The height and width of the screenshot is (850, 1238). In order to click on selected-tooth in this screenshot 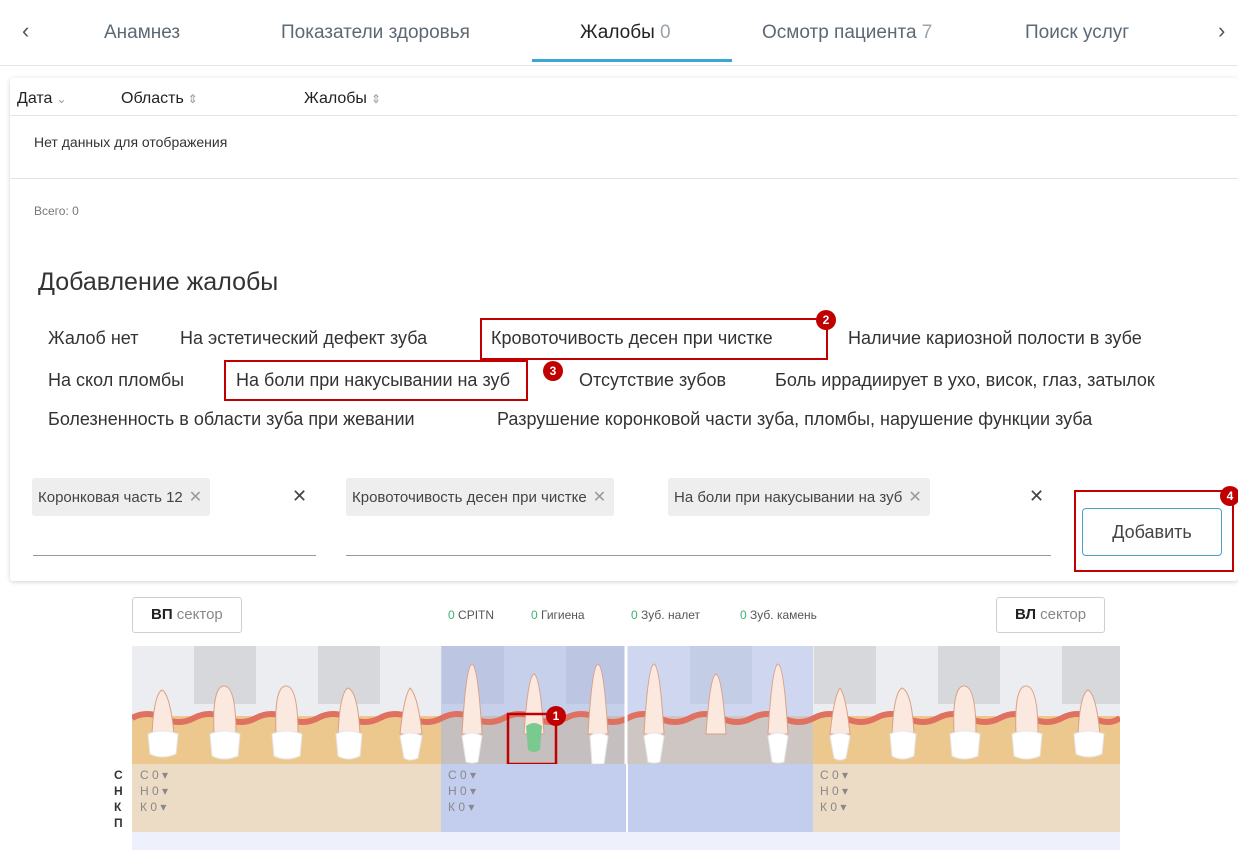, I will do `click(534, 737)`.